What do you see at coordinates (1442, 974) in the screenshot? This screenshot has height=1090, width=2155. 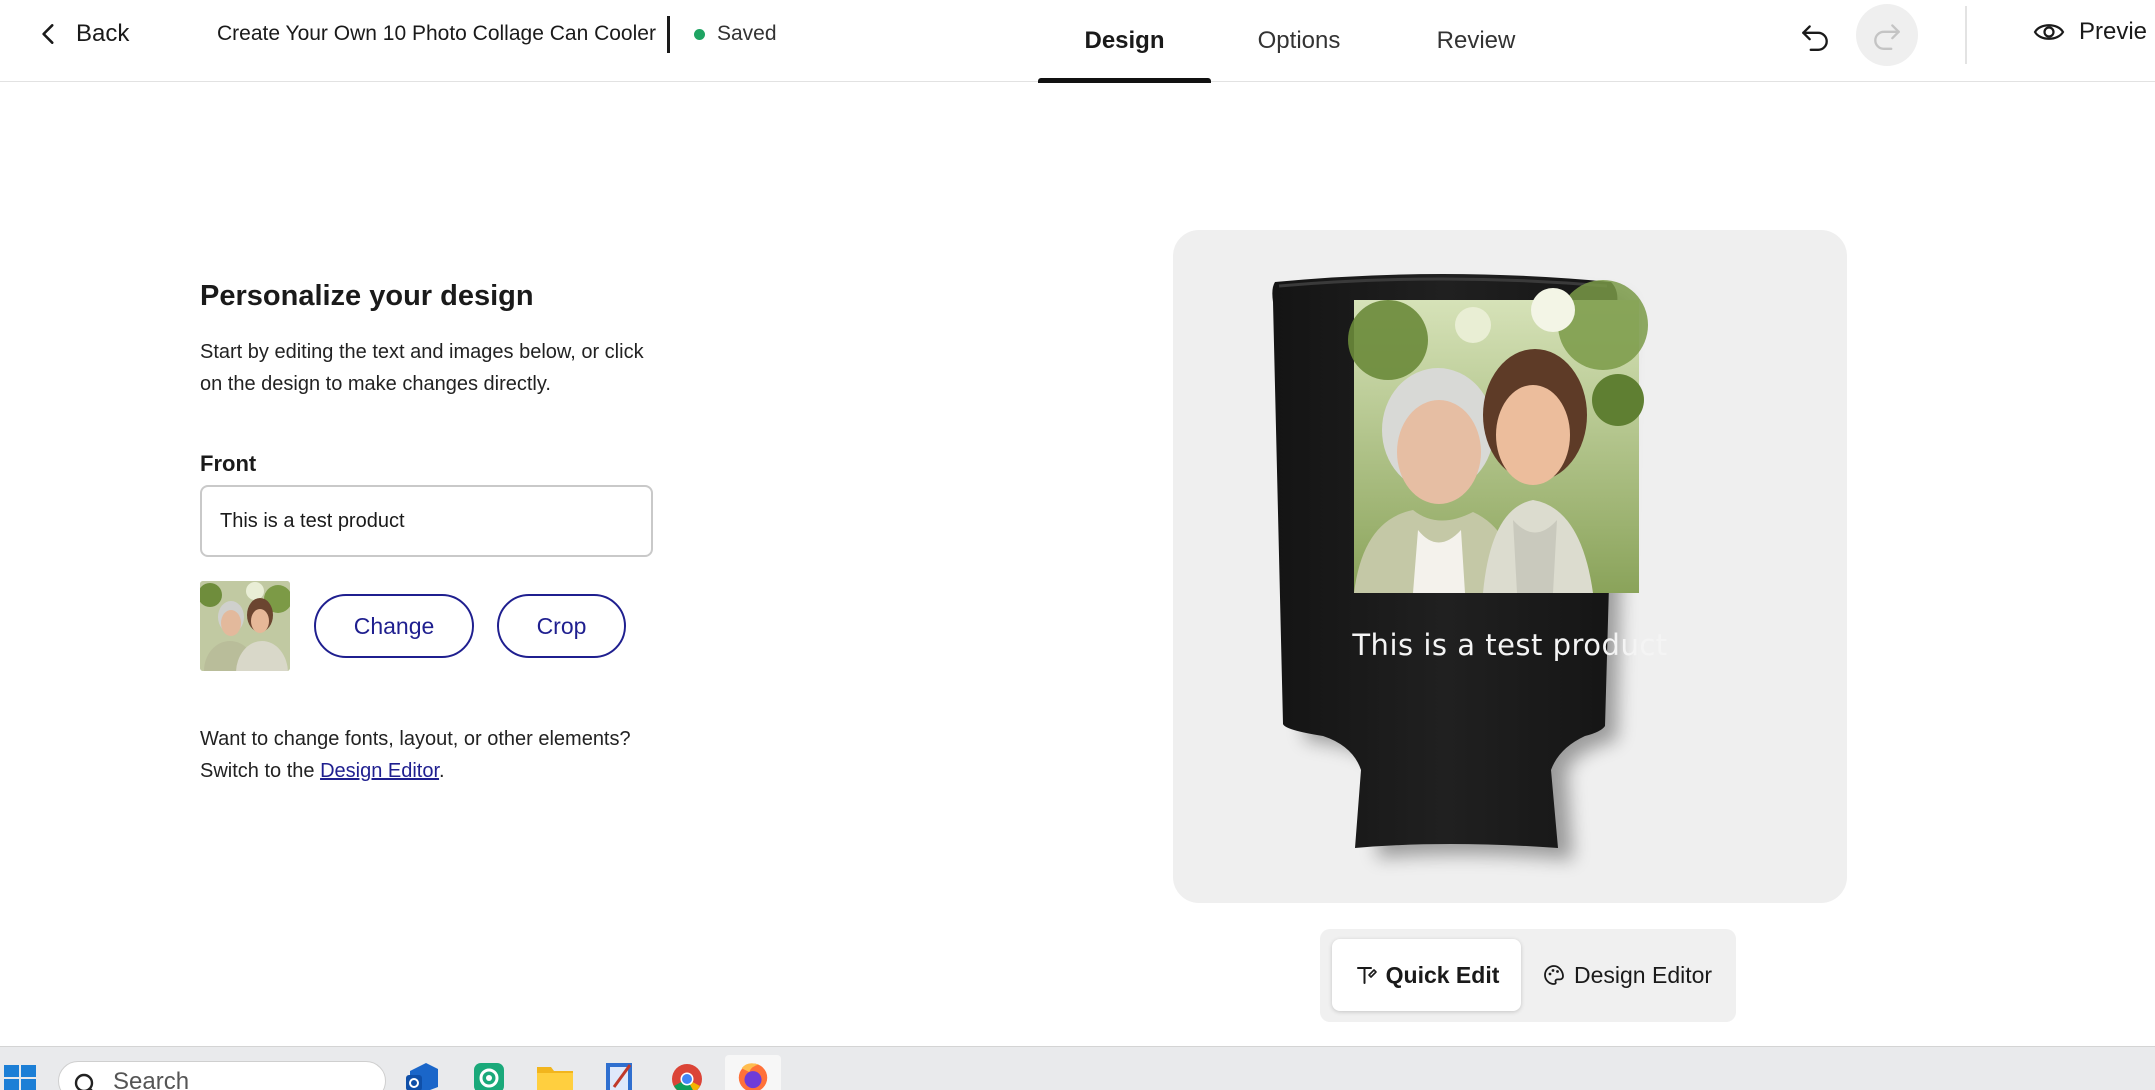 I see `quick-edit-label: Quick Edit` at bounding box center [1442, 974].